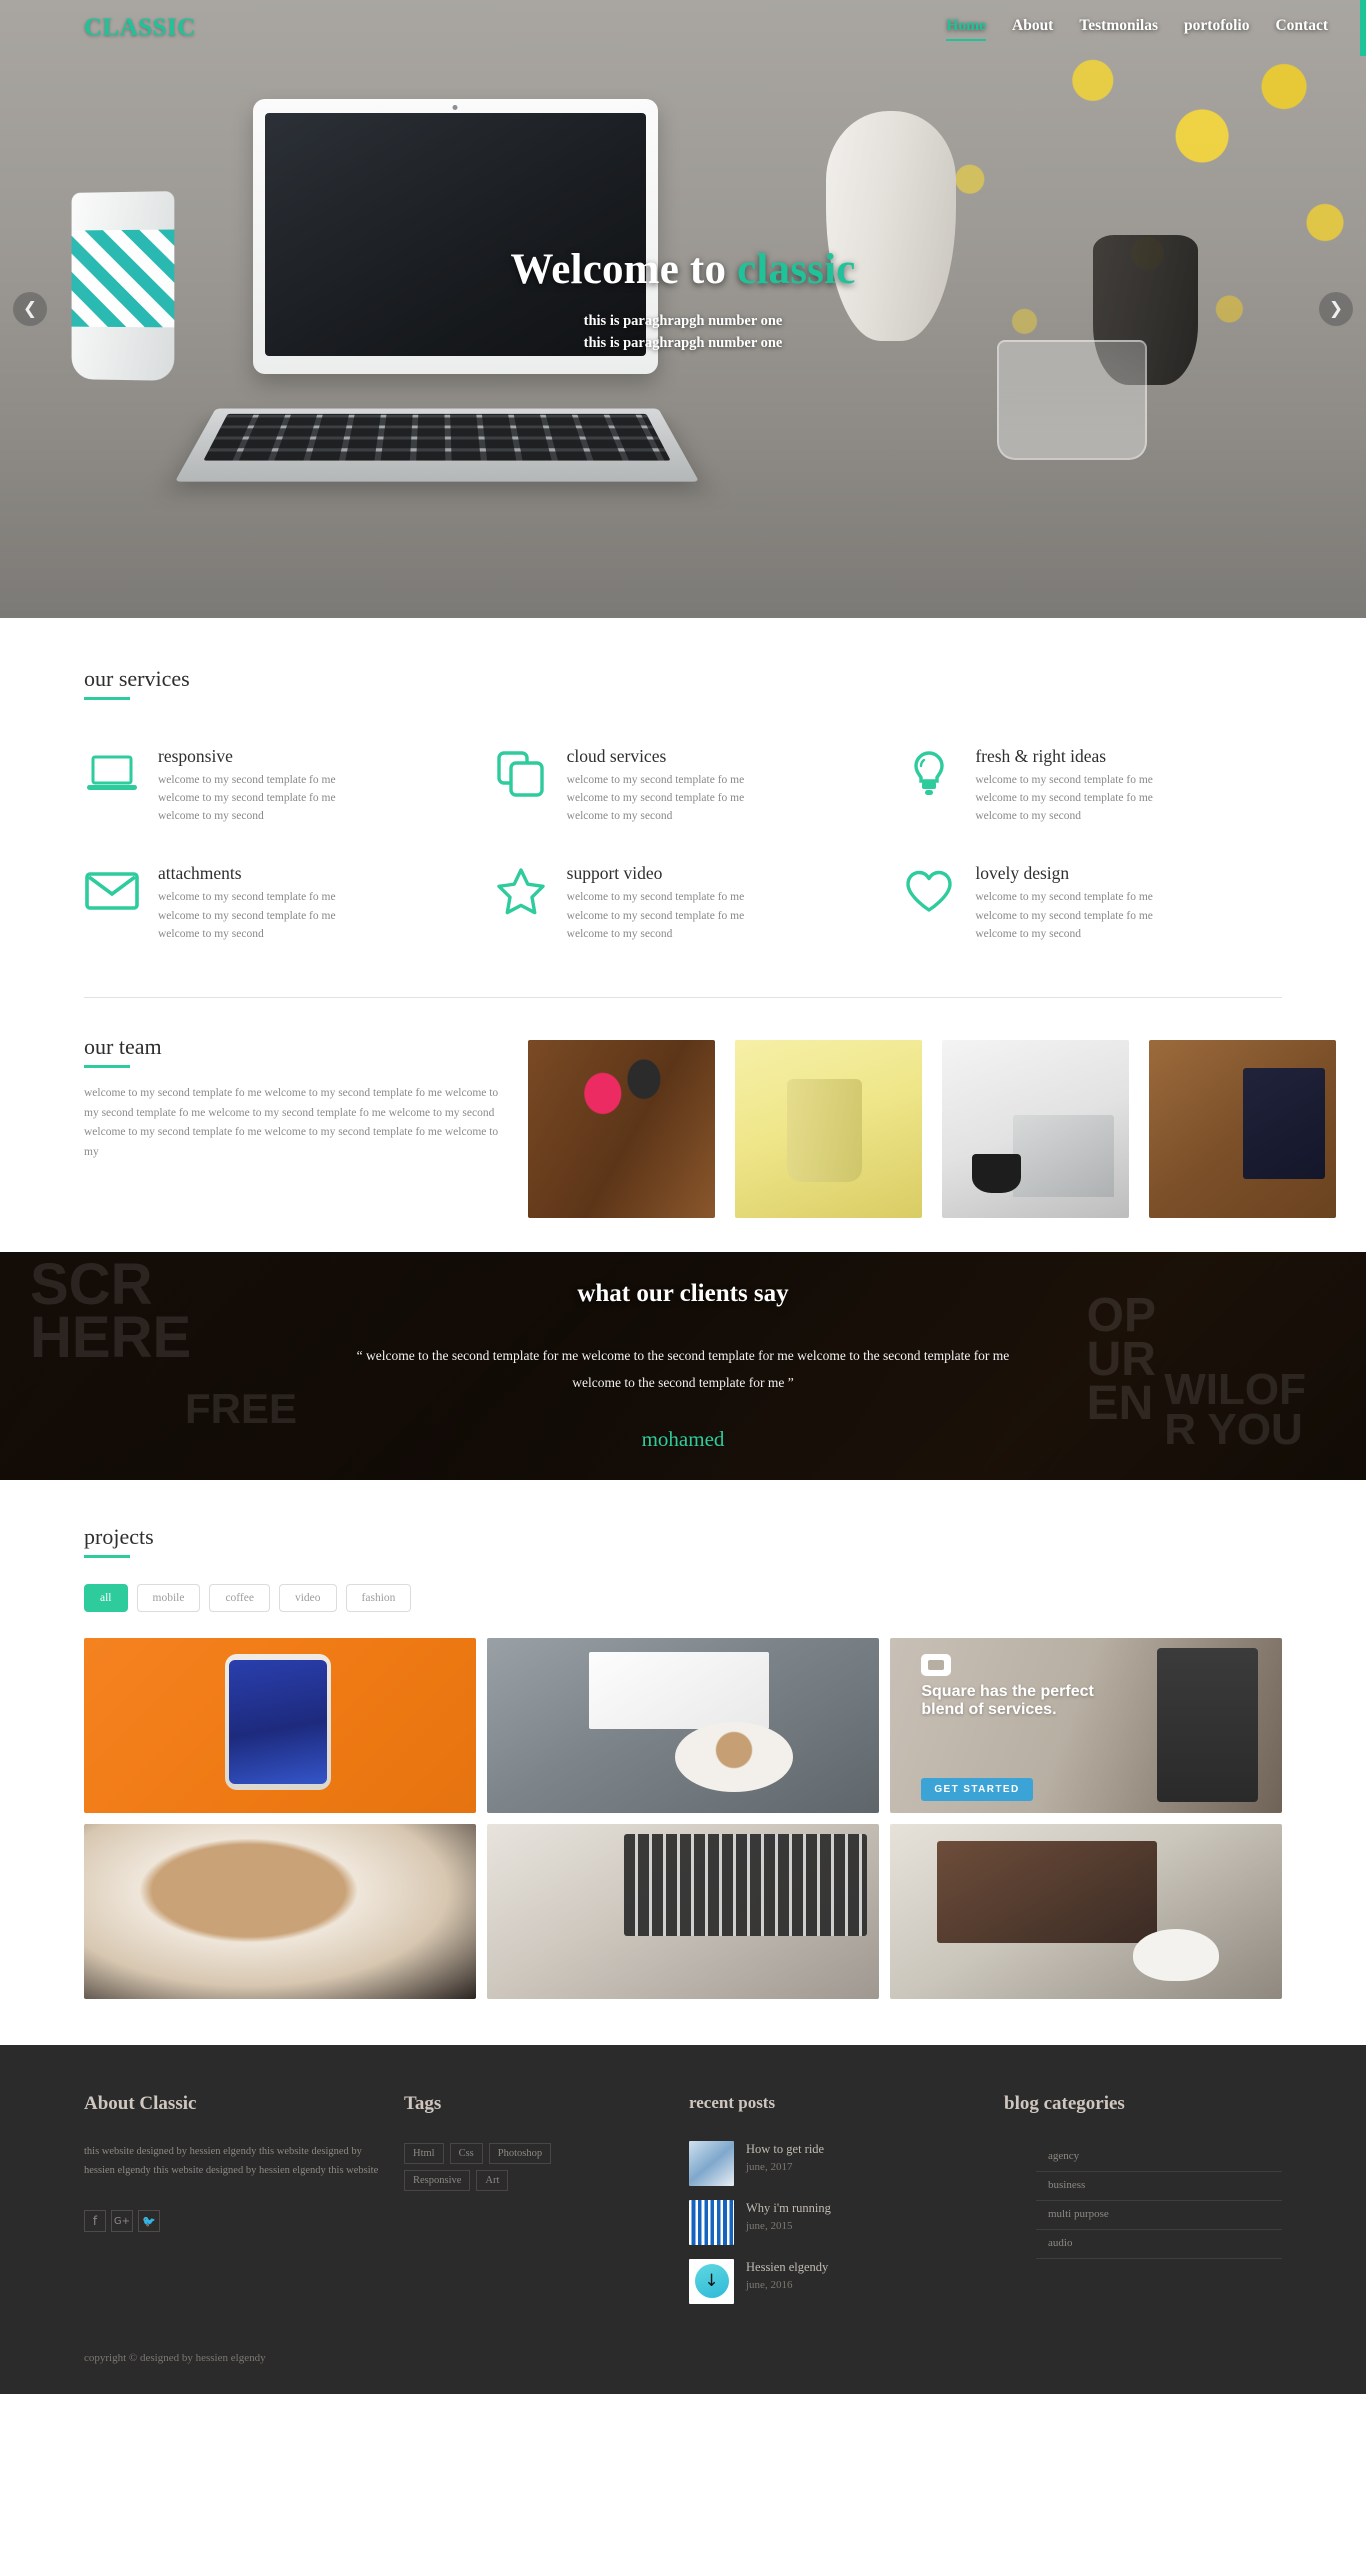 This screenshot has height=2555, width=1366. What do you see at coordinates (234, 2221) in the screenshot?
I see `footer-social-links: f G+ 🐦` at bounding box center [234, 2221].